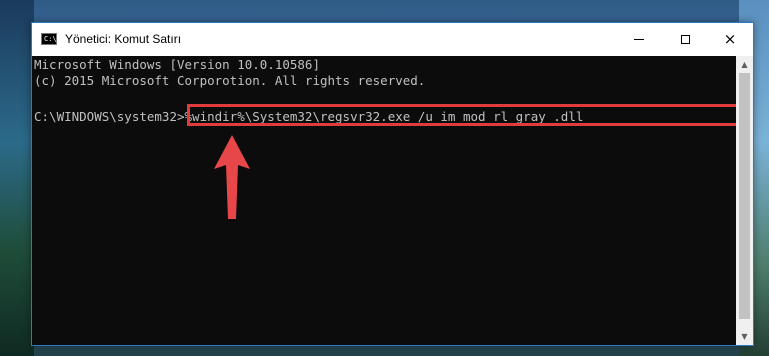 This screenshot has height=356, width=769. I want to click on cmd-icon: C:\, so click(49, 39).